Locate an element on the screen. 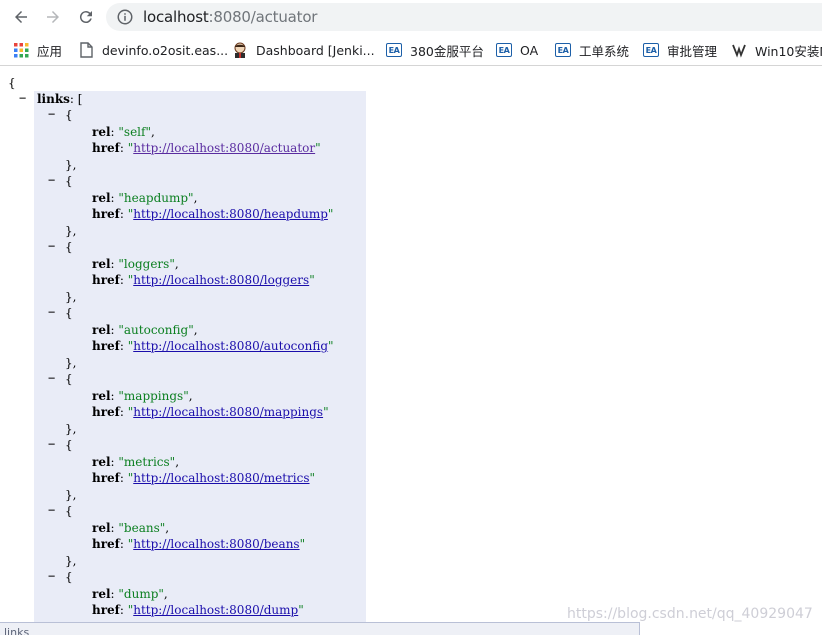 The height and width of the screenshot is (635, 822). href-link: http://localhost:8080/metrics is located at coordinates (221, 478).